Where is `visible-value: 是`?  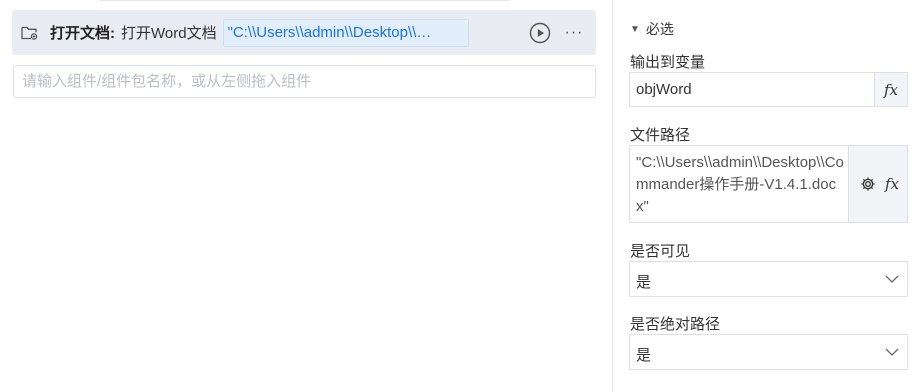 visible-value: 是 is located at coordinates (644, 282).